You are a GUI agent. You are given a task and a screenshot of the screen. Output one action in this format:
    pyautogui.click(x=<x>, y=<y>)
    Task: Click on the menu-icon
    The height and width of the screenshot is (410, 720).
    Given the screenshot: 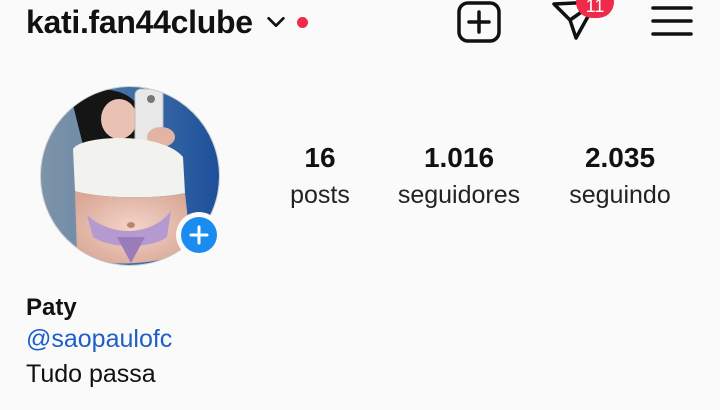 What is the action you would take?
    pyautogui.click(x=672, y=21)
    